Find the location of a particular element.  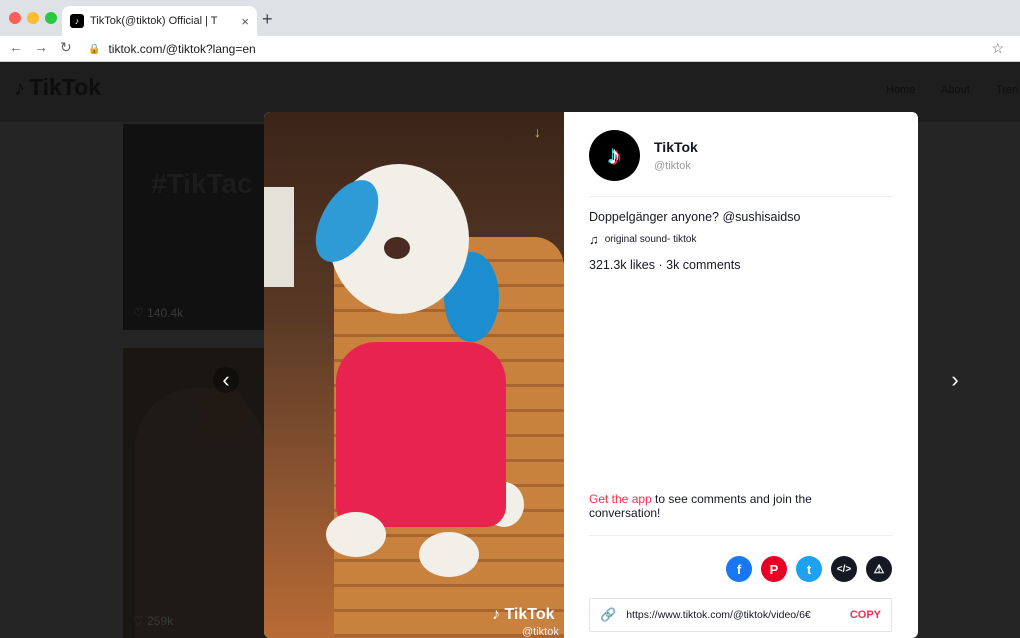

maximize-window-button is located at coordinates (51, 18).